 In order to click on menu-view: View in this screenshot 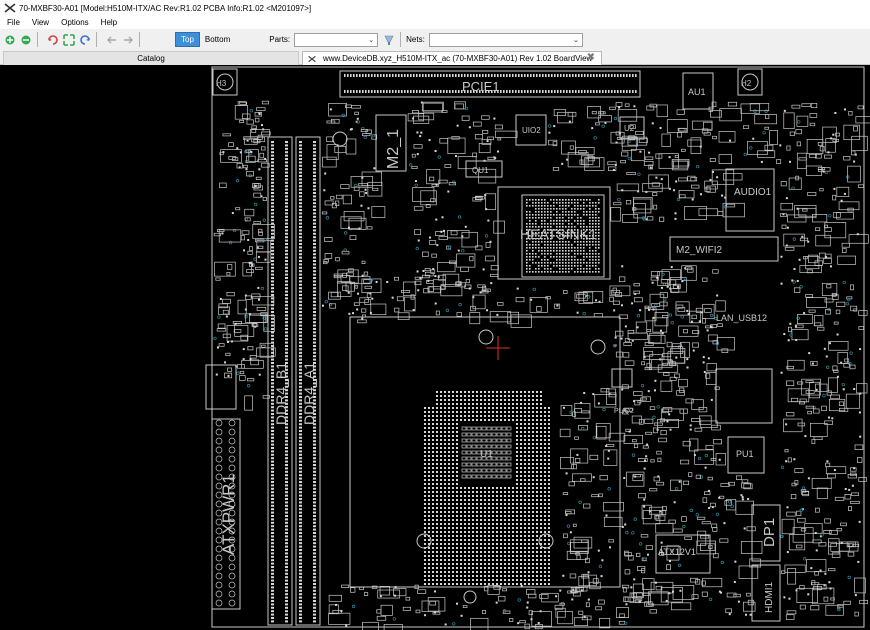, I will do `click(40, 22)`.